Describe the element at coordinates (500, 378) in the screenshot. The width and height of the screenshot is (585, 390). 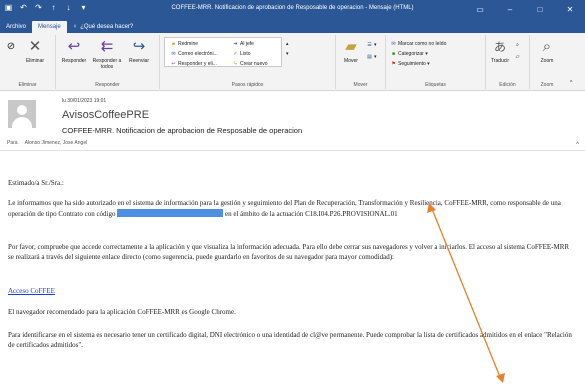
I see `arrow-head-bottom` at that location.